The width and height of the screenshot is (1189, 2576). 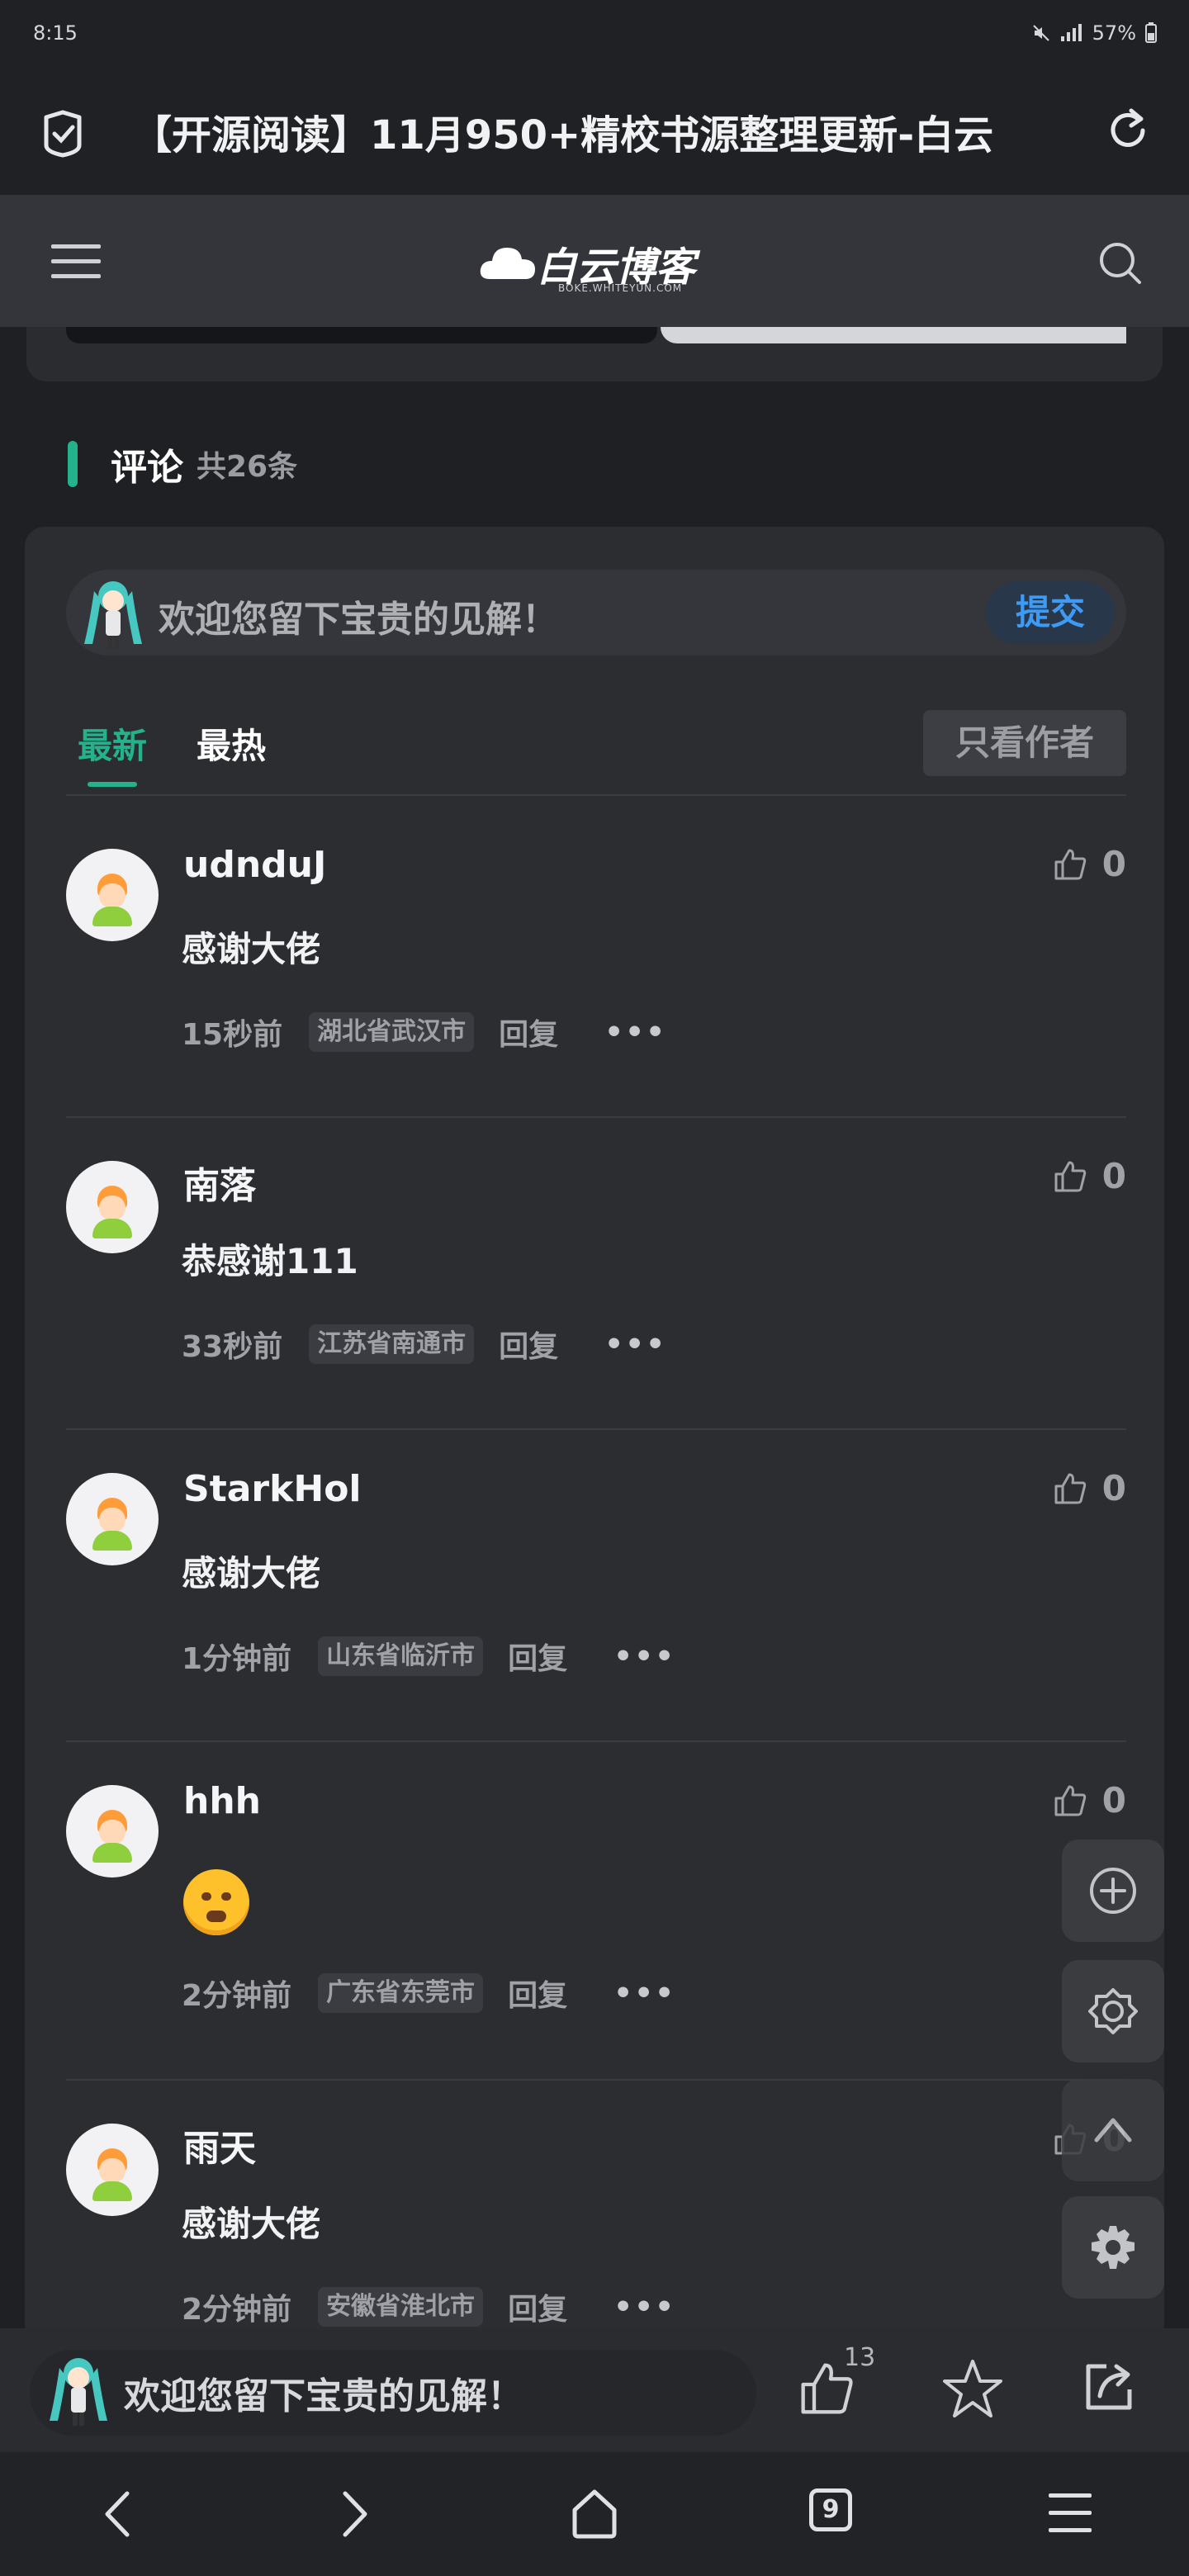 I want to click on bottom-action-bar: 欢迎您留下宝贵的见解！ 13, so click(x=594, y=2390).